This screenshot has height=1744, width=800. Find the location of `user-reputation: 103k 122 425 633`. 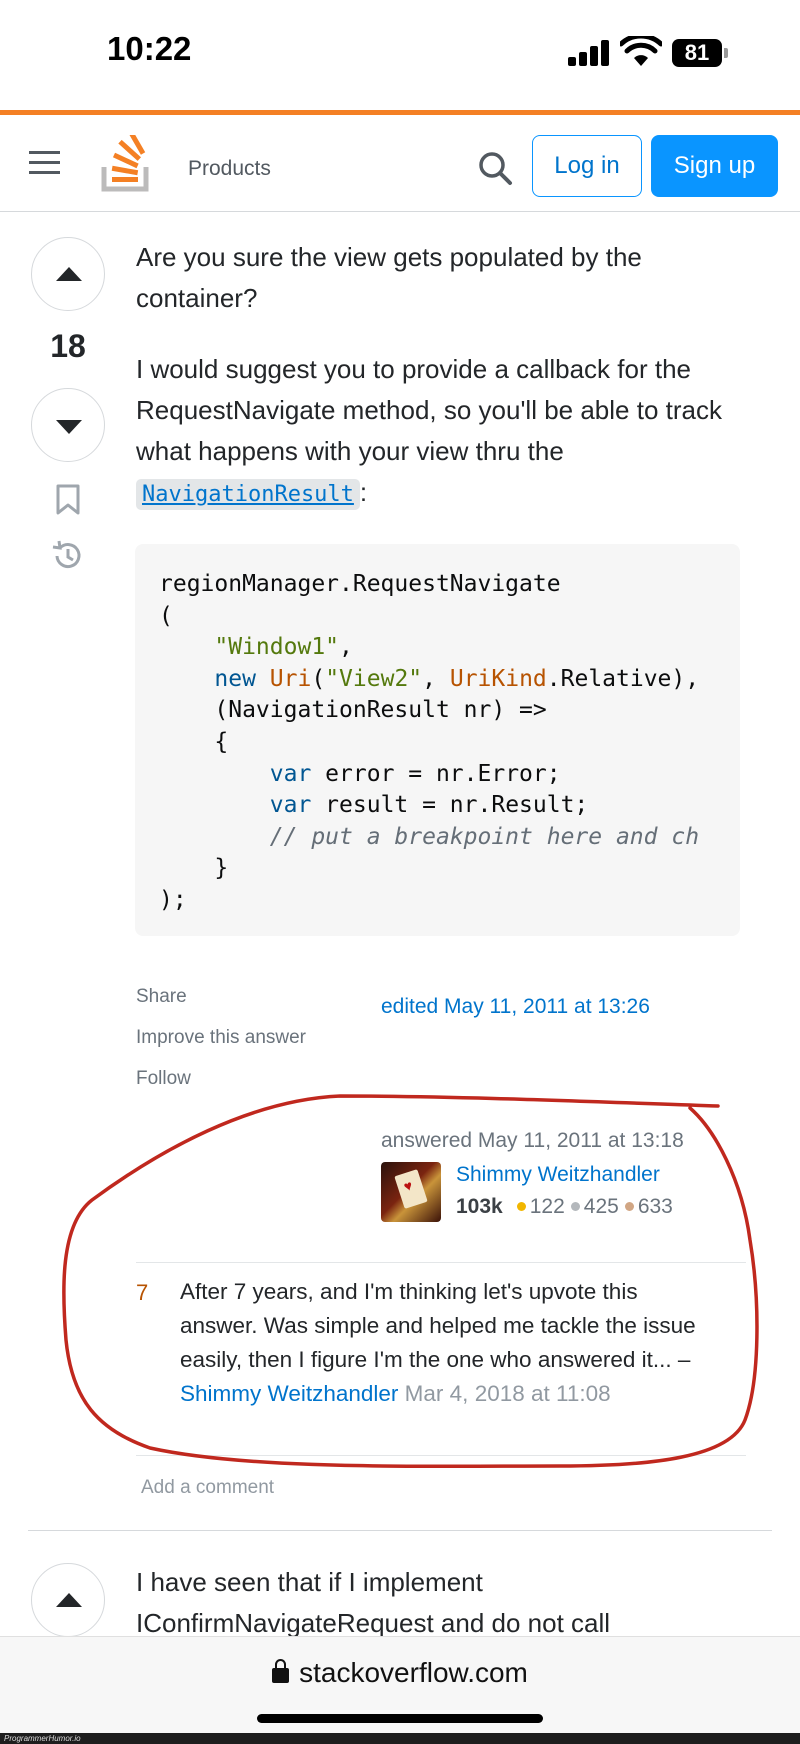

user-reputation: 103k 122 425 633 is located at coordinates (564, 1207).